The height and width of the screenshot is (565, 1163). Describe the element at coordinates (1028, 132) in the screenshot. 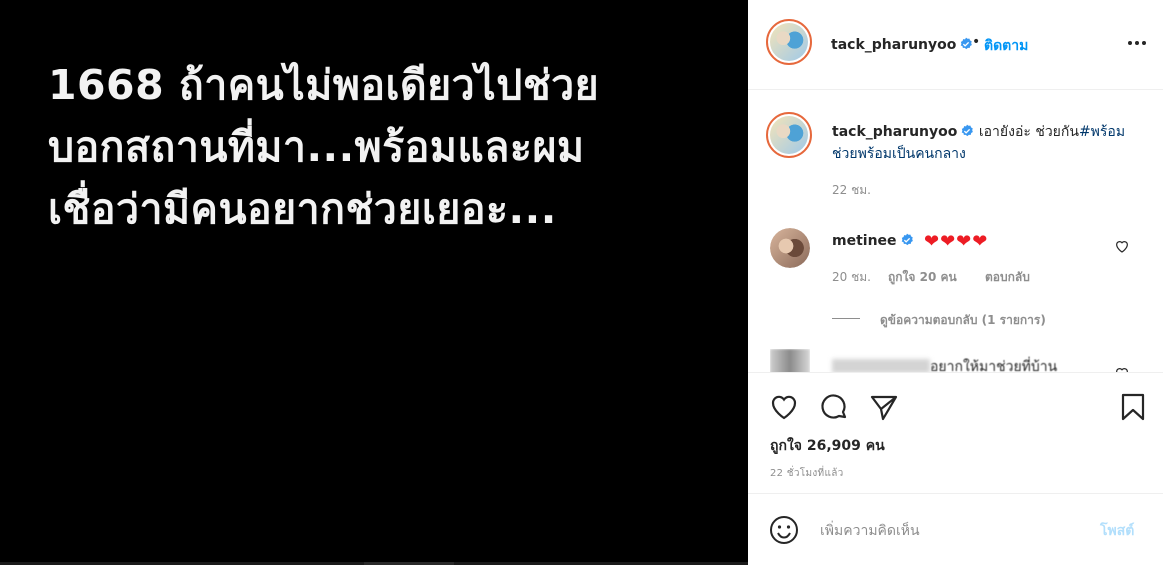

I see `caption-text: เอายังอ่ะ ช่วยกัน` at that location.